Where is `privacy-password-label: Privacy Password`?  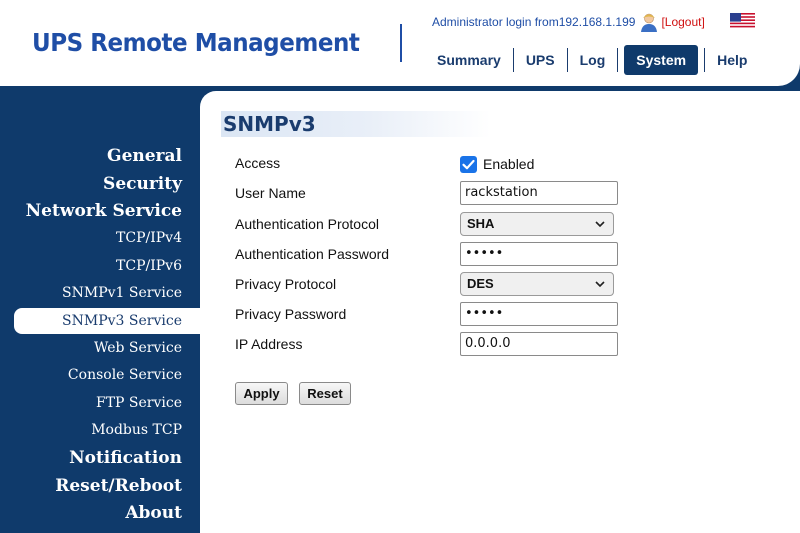
privacy-password-label: Privacy Password is located at coordinates (291, 314).